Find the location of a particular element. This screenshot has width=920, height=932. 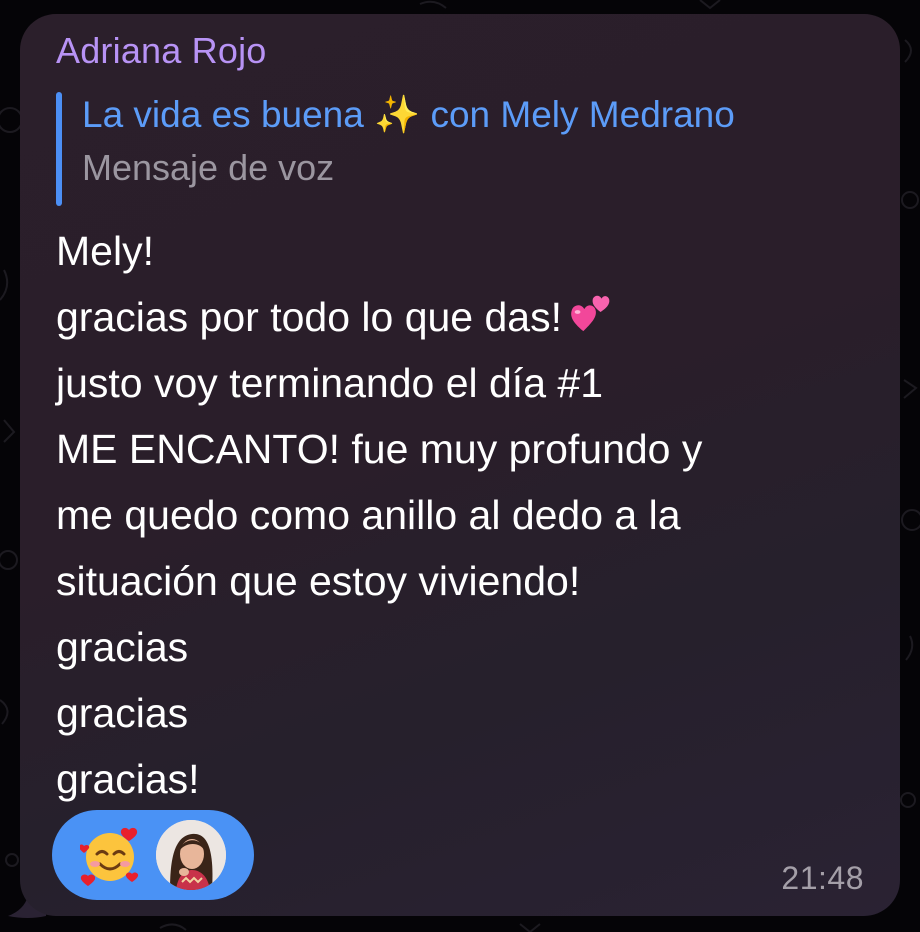

message-line: ME ENCANTO! fue muy profundo y is located at coordinates (379, 449).